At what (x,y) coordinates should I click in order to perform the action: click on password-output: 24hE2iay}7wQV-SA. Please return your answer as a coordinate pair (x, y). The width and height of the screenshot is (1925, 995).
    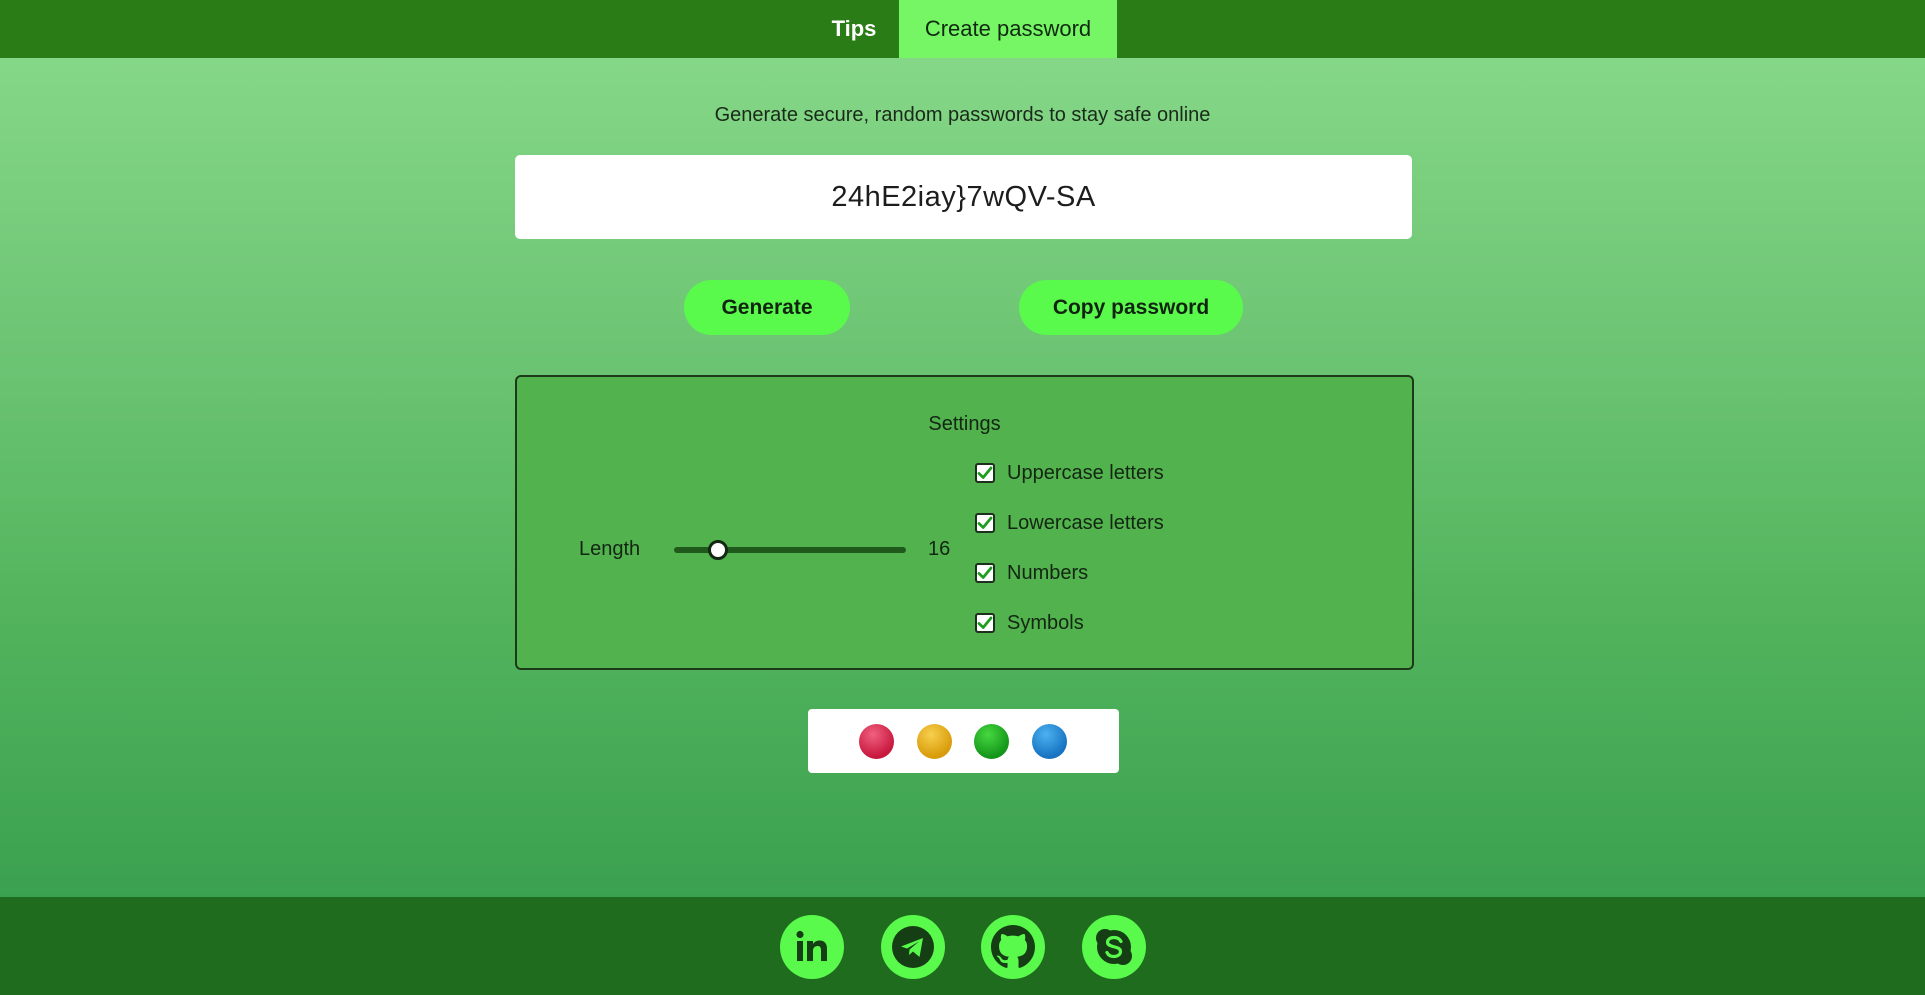
    Looking at the image, I should click on (963, 197).